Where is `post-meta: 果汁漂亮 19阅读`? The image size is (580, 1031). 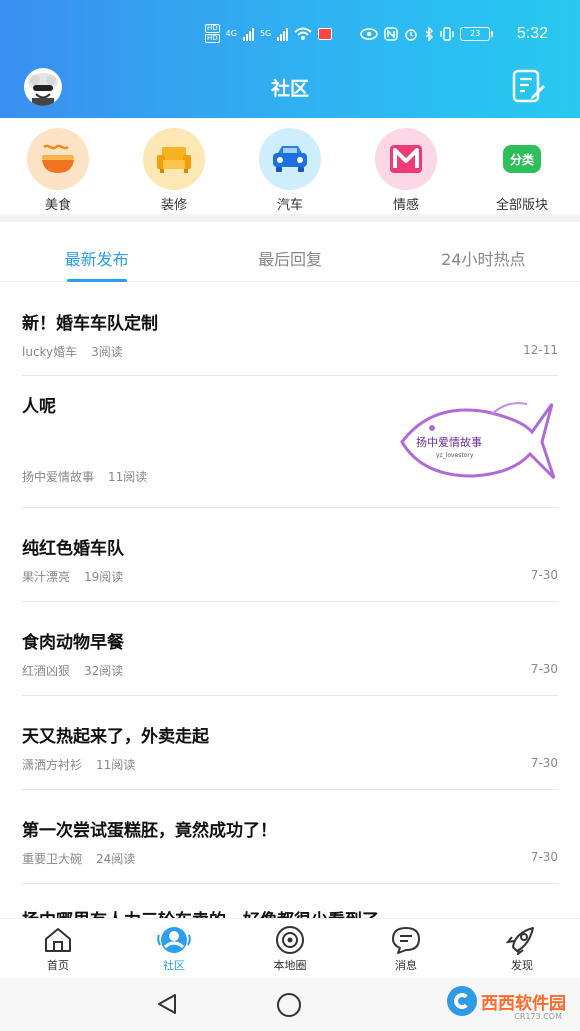
post-meta: 果汁漂亮 19阅读 is located at coordinates (72, 576).